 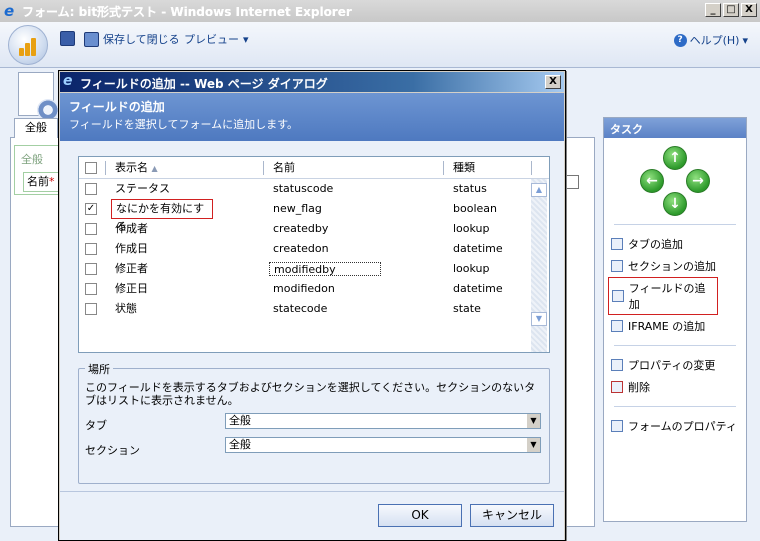 What do you see at coordinates (471, 228) in the screenshot?
I see `row-type: lookup` at bounding box center [471, 228].